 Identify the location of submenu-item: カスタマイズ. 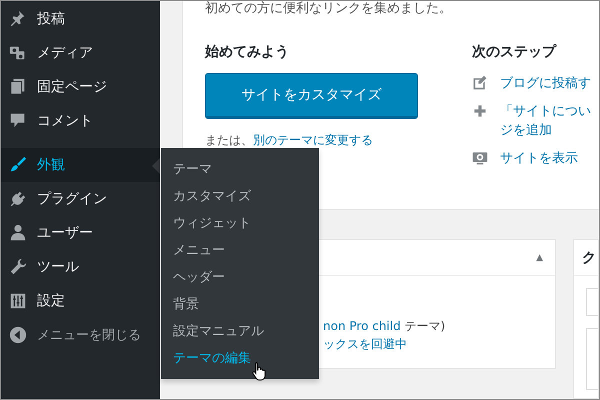
(240, 196).